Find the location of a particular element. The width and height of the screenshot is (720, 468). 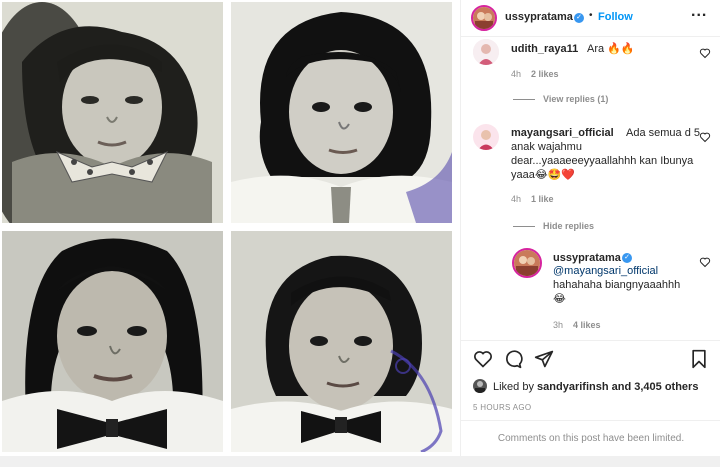

comment-text: Ara 🔥🔥 is located at coordinates (611, 49).